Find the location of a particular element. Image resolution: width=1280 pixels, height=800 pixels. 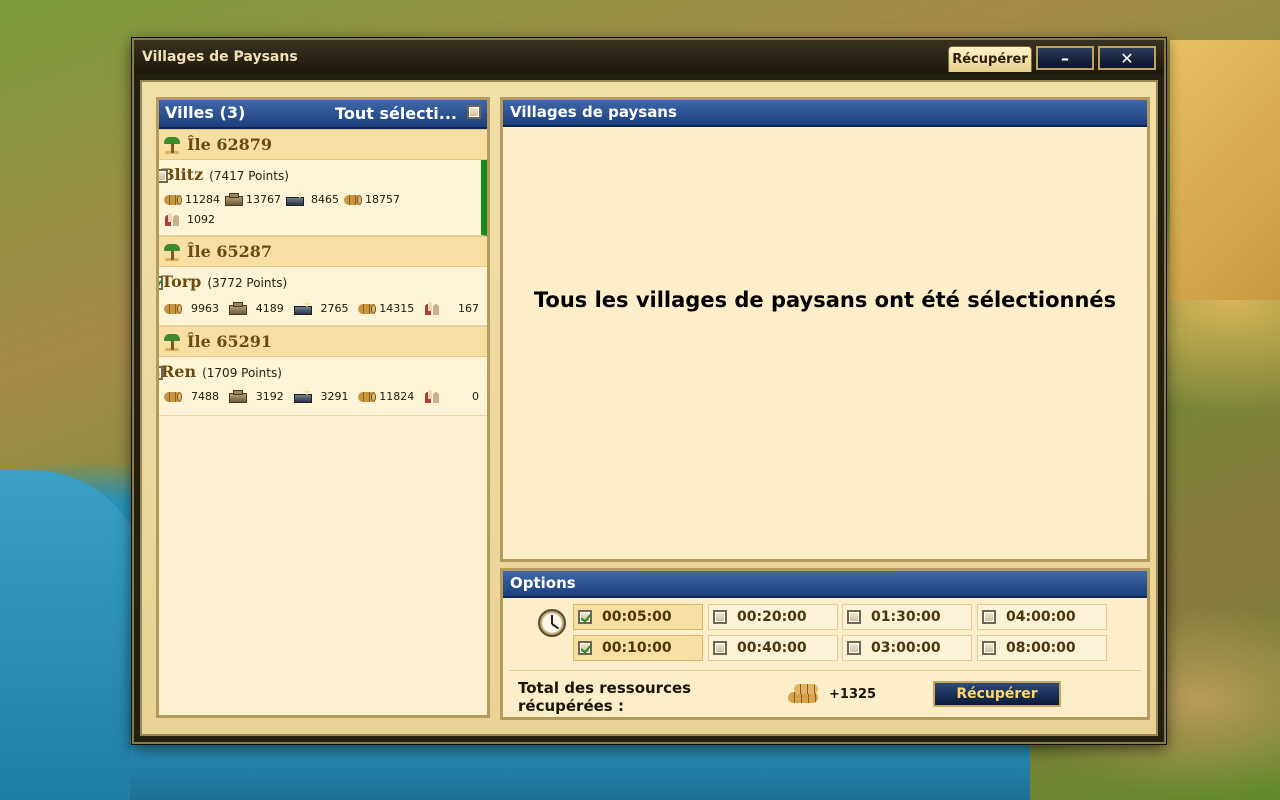

island-row: Île 65291 is located at coordinates (323, 341).